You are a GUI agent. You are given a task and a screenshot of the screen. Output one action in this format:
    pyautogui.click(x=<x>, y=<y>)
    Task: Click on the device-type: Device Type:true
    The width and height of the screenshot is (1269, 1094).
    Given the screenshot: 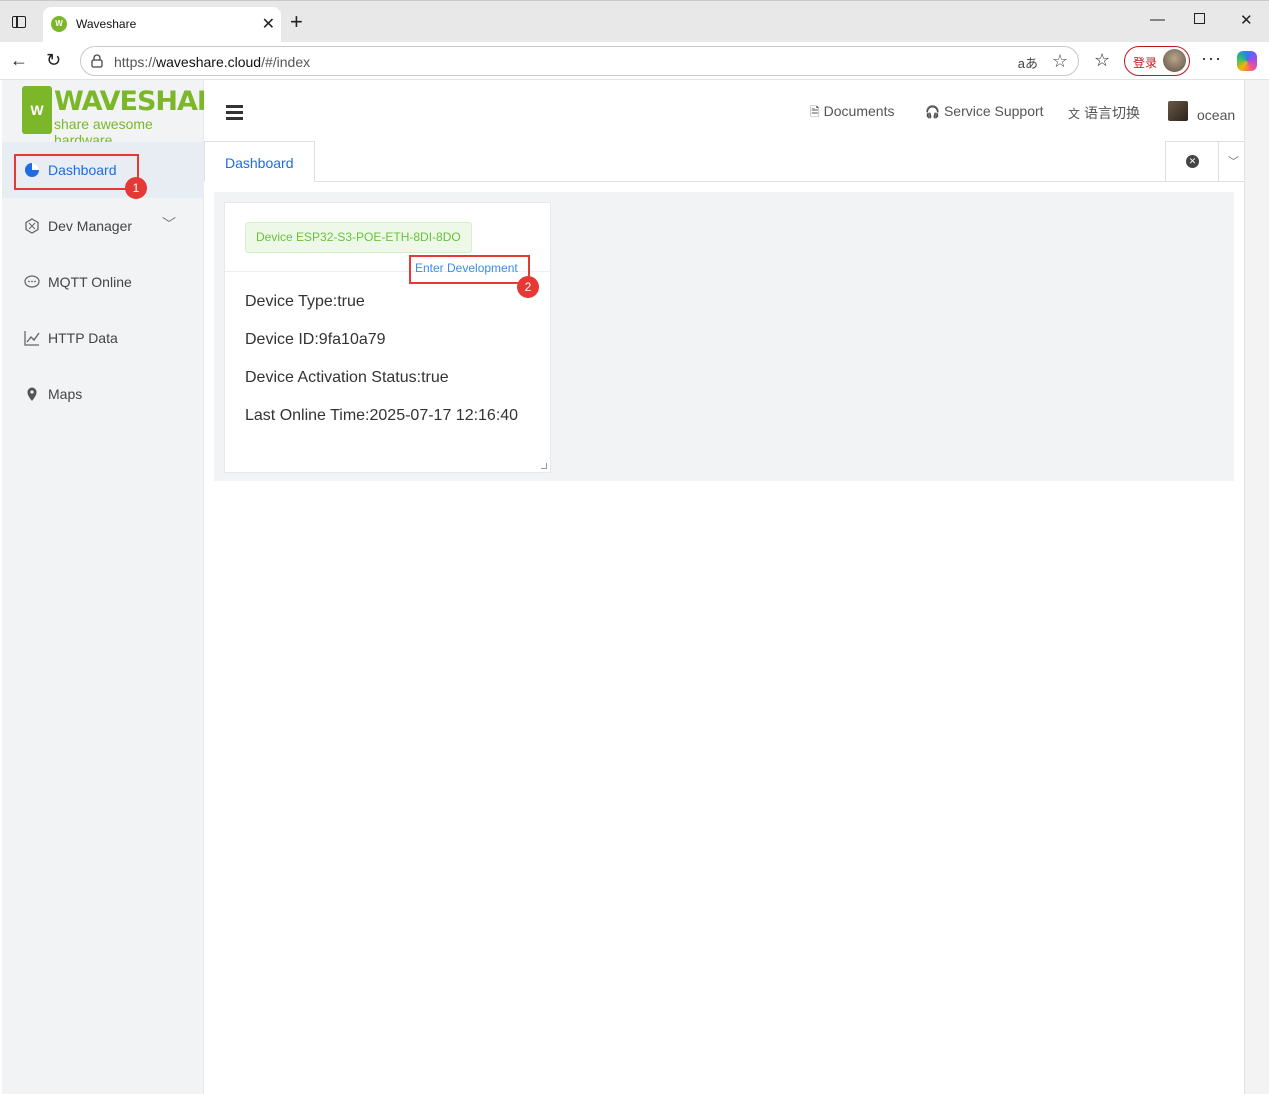 What is the action you would take?
    pyautogui.click(x=305, y=301)
    